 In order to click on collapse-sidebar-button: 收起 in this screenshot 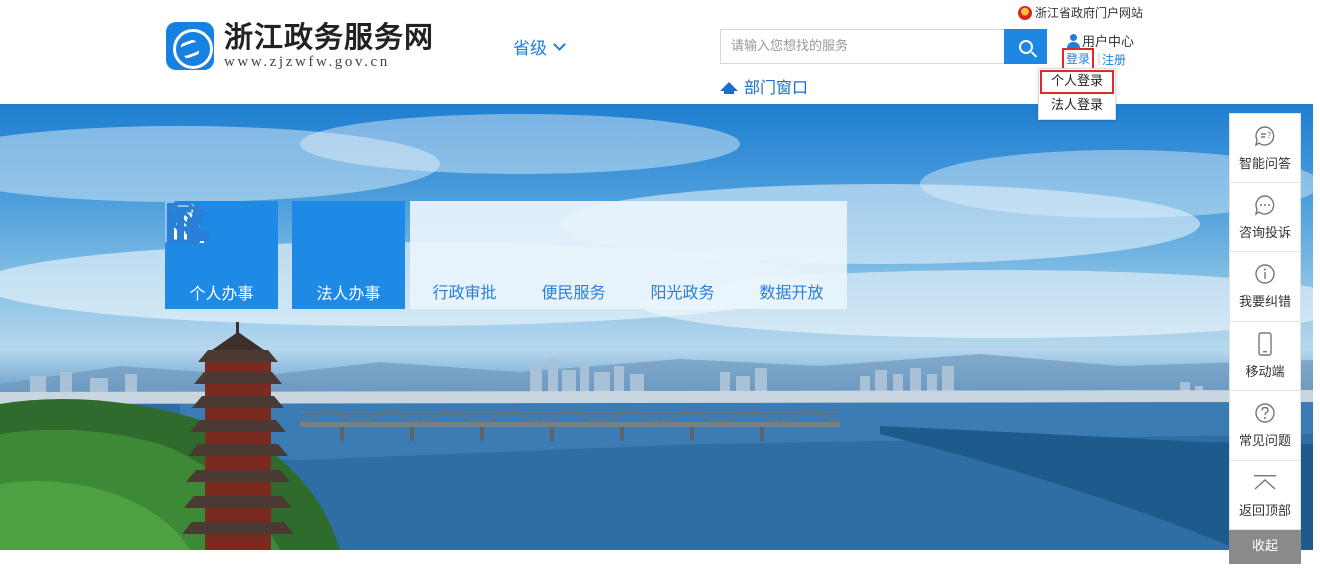, I will do `click(1265, 547)`.